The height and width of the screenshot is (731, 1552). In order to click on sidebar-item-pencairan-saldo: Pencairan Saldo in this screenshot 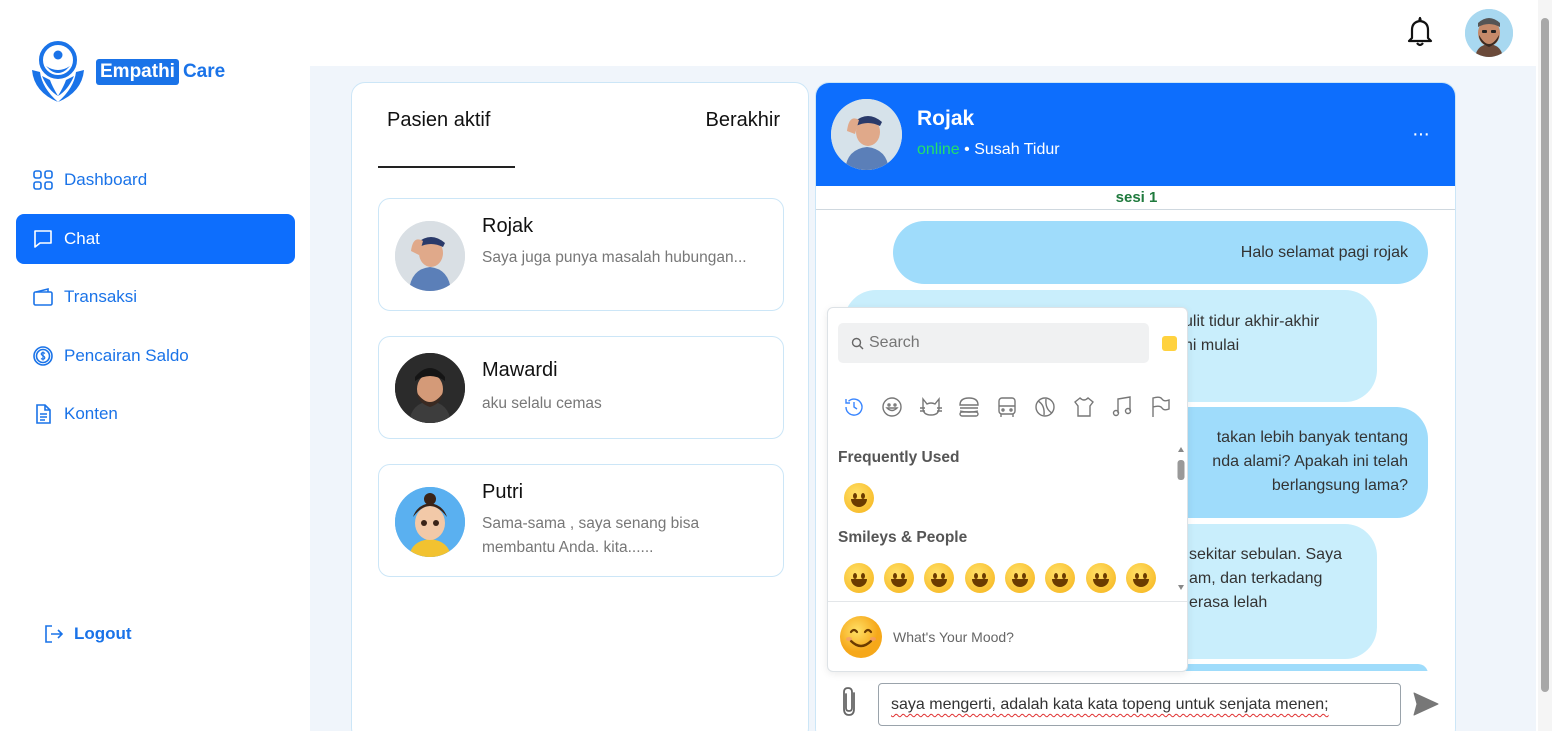, I will do `click(155, 356)`.